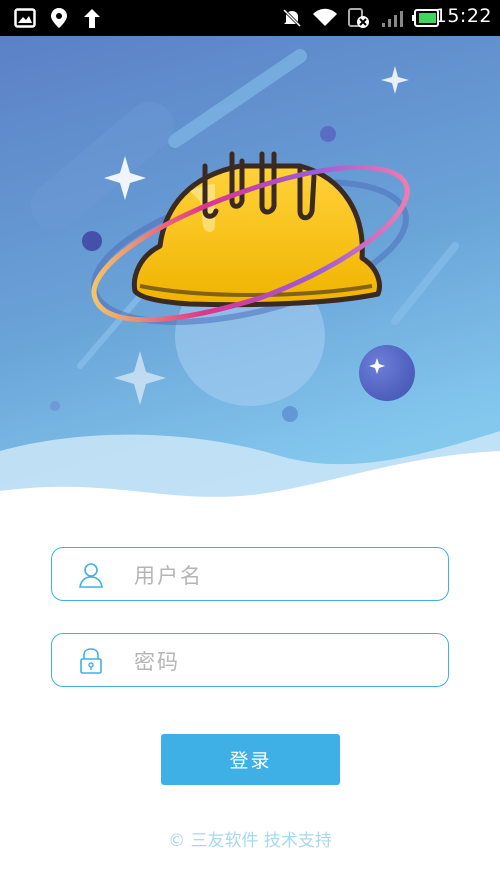 The image size is (500, 888). What do you see at coordinates (292, 18) in the screenshot?
I see `mute-icon` at bounding box center [292, 18].